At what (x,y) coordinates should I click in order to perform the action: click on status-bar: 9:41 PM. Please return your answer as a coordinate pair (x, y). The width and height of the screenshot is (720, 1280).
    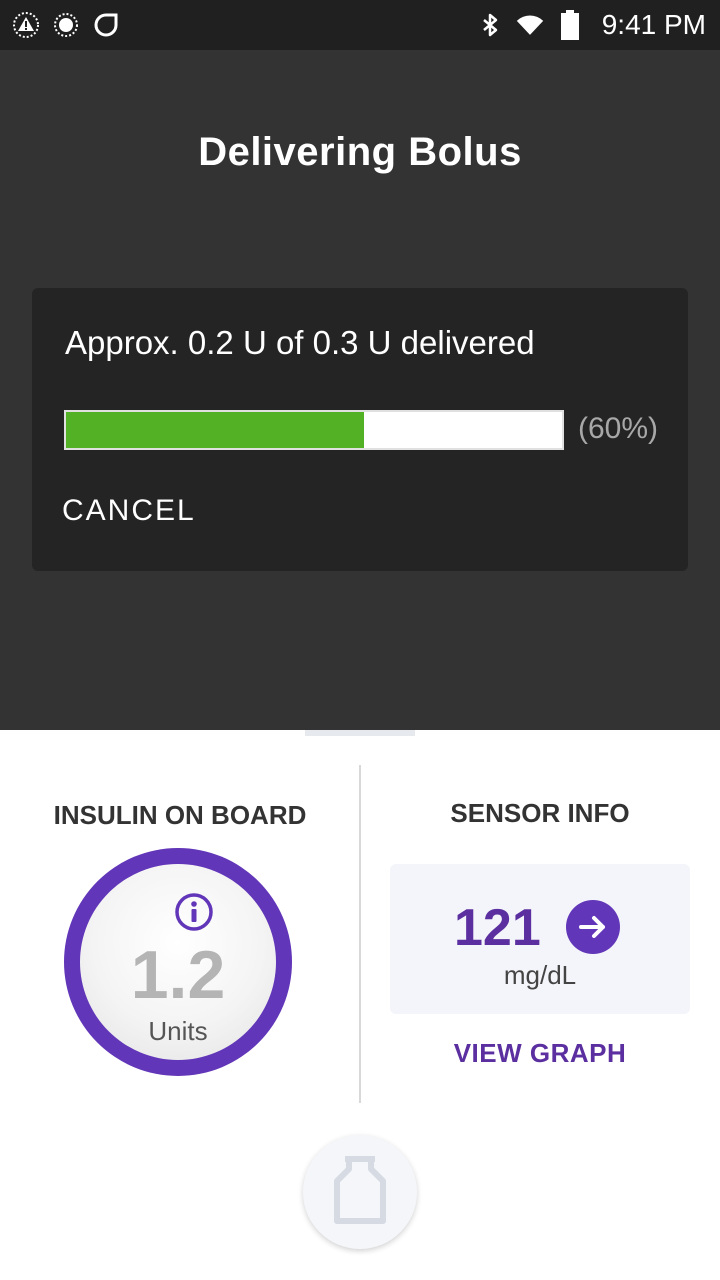
    Looking at the image, I should click on (360, 25).